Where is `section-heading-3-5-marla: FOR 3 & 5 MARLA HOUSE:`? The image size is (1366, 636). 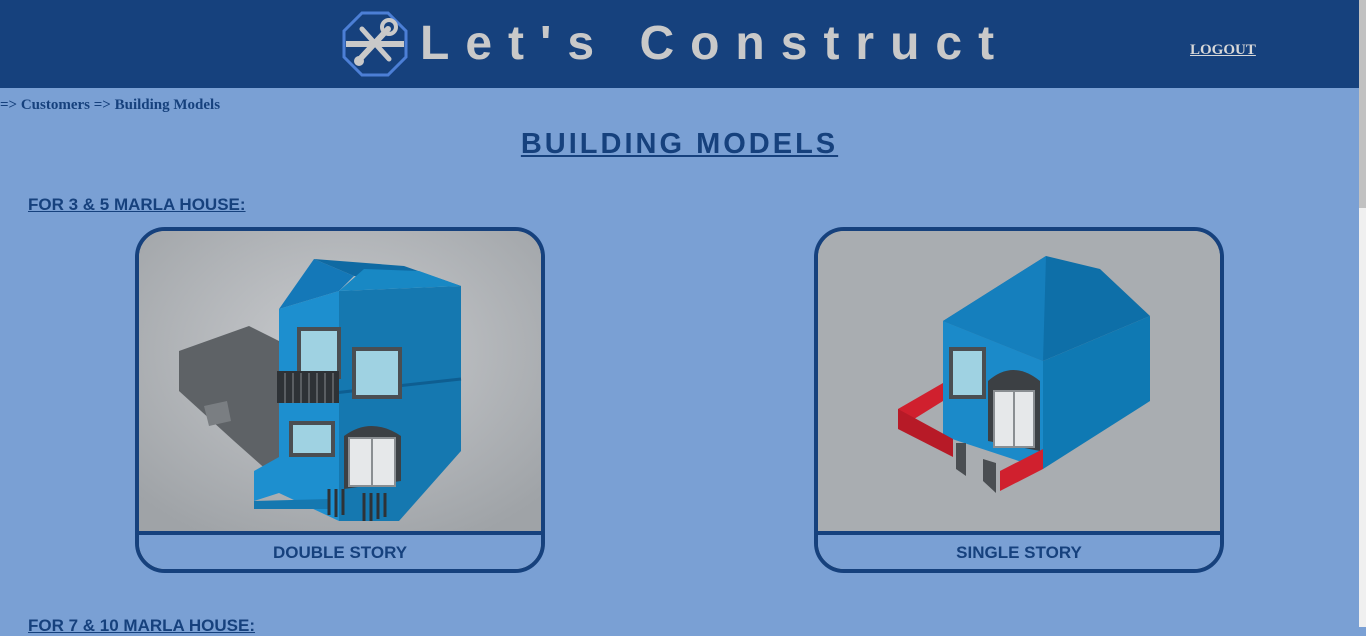
section-heading-3-5-marla: FOR 3 & 5 MARLA HOUSE: is located at coordinates (137, 204).